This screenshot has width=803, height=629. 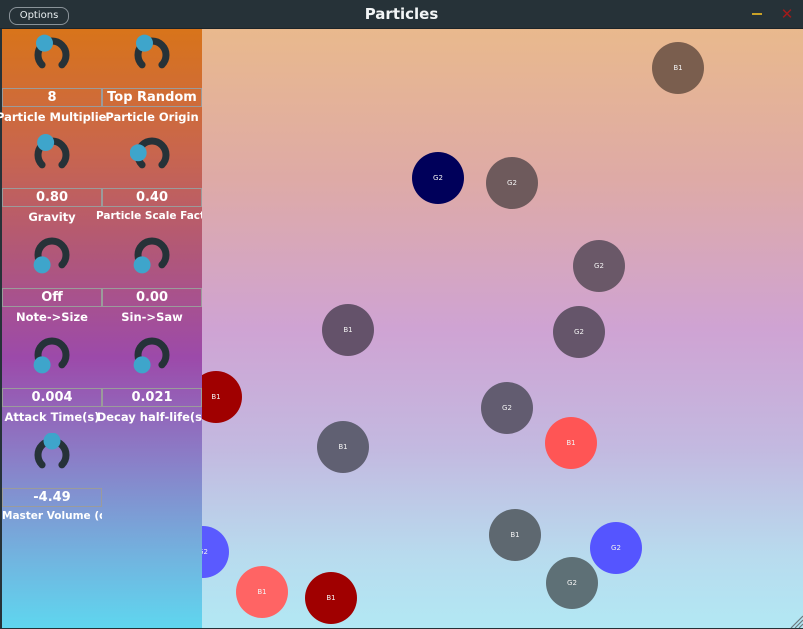 I want to click on master-volume-knob, so click(x=52, y=455).